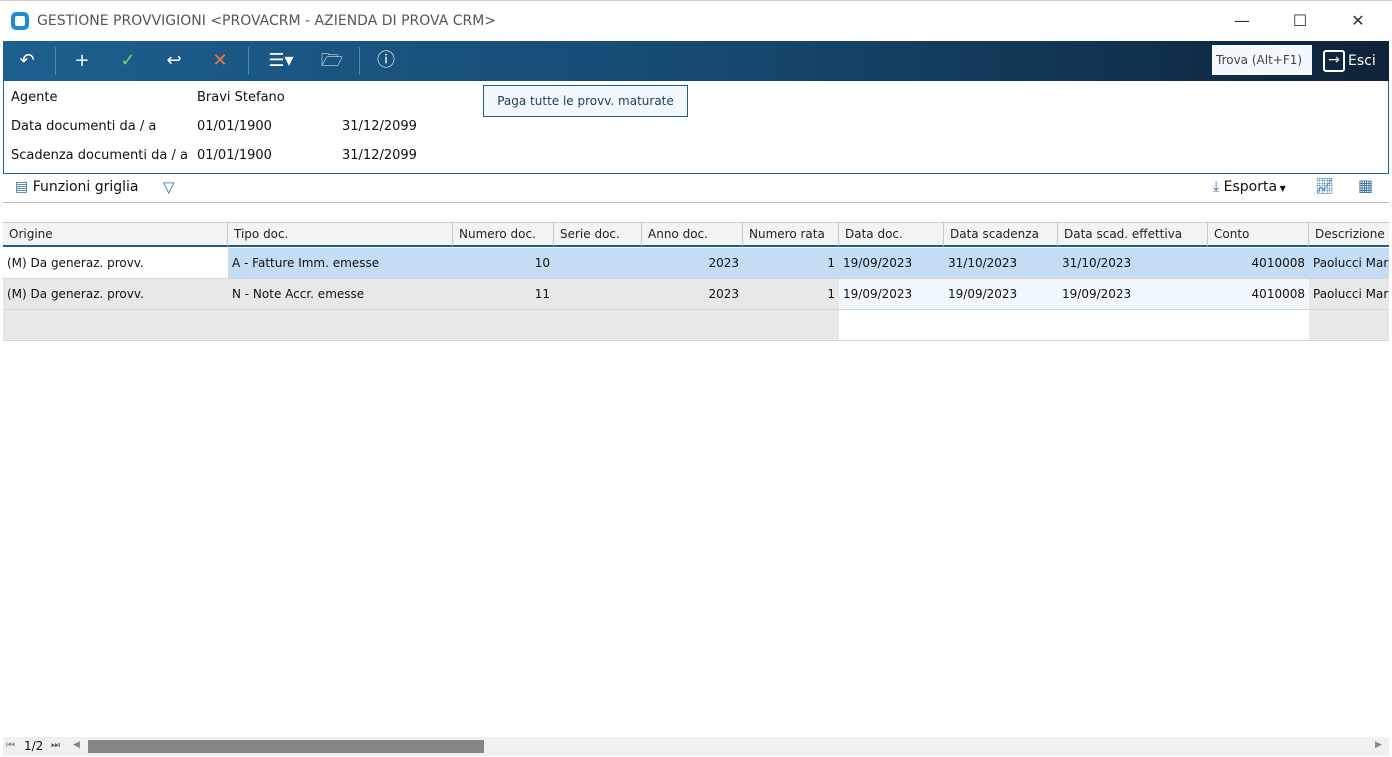 Image resolution: width=1392 pixels, height=757 pixels. Describe the element at coordinates (386, 61) in the screenshot. I see `help-icon: ⓘ` at that location.